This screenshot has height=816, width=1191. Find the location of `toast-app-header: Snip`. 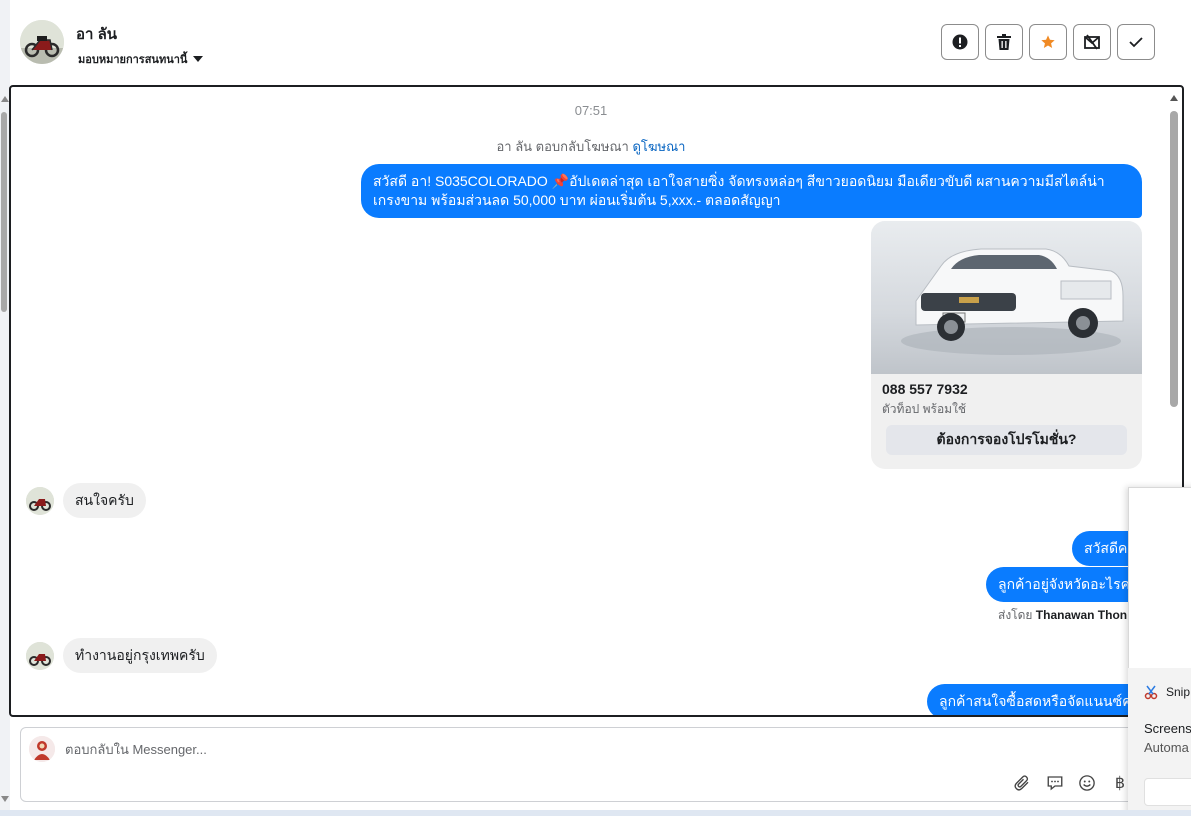

toast-app-header: Snip is located at coordinates (1167, 692).